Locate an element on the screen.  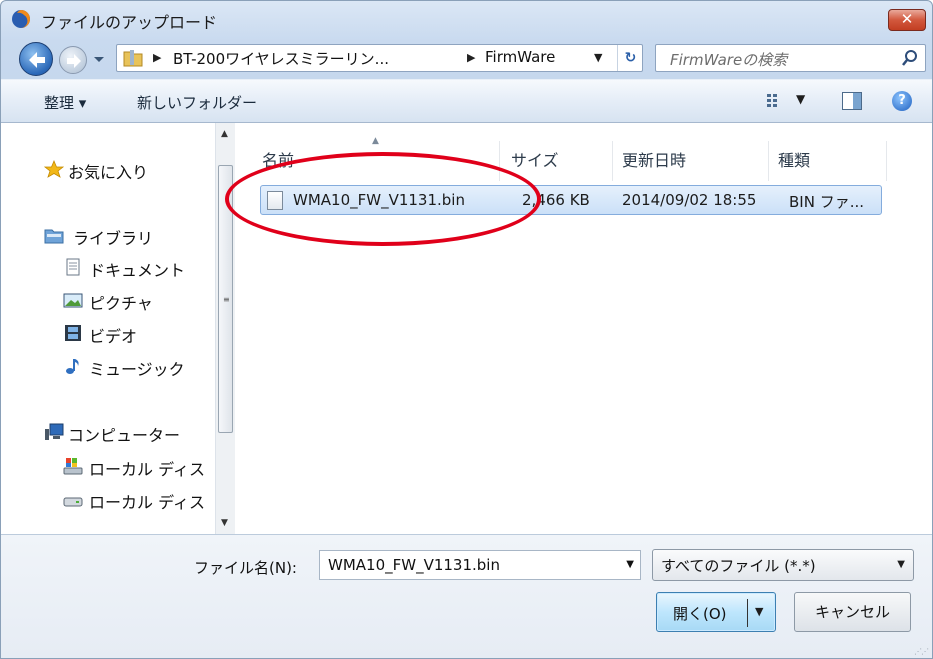
folder-icon is located at coordinates (133, 58).